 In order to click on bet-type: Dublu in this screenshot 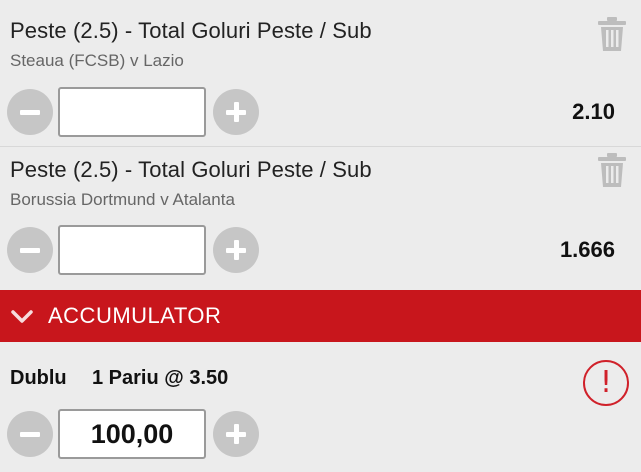, I will do `click(38, 378)`.